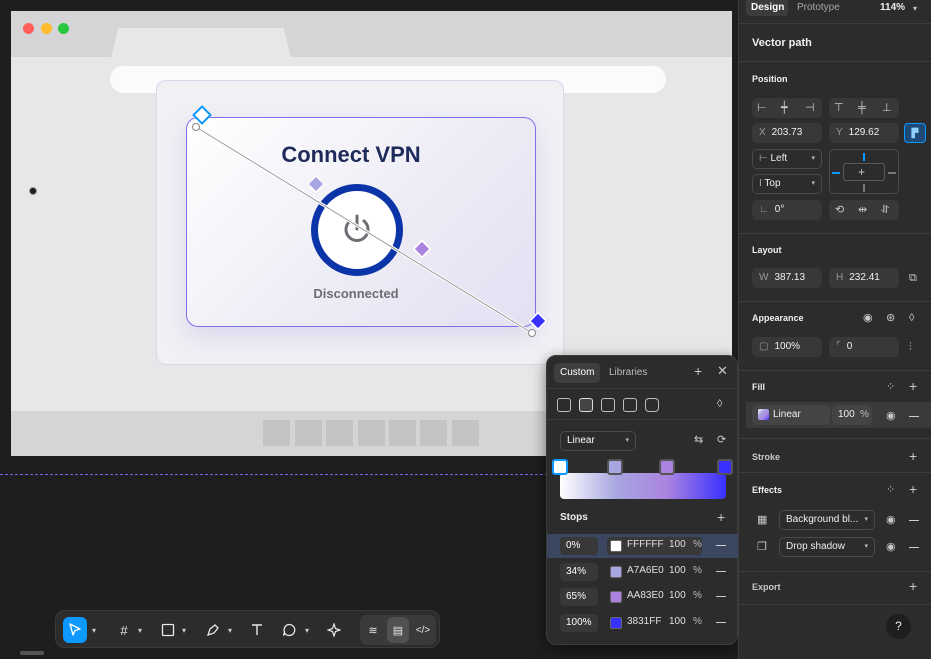  I want to click on anchor-point, so click(33, 191).